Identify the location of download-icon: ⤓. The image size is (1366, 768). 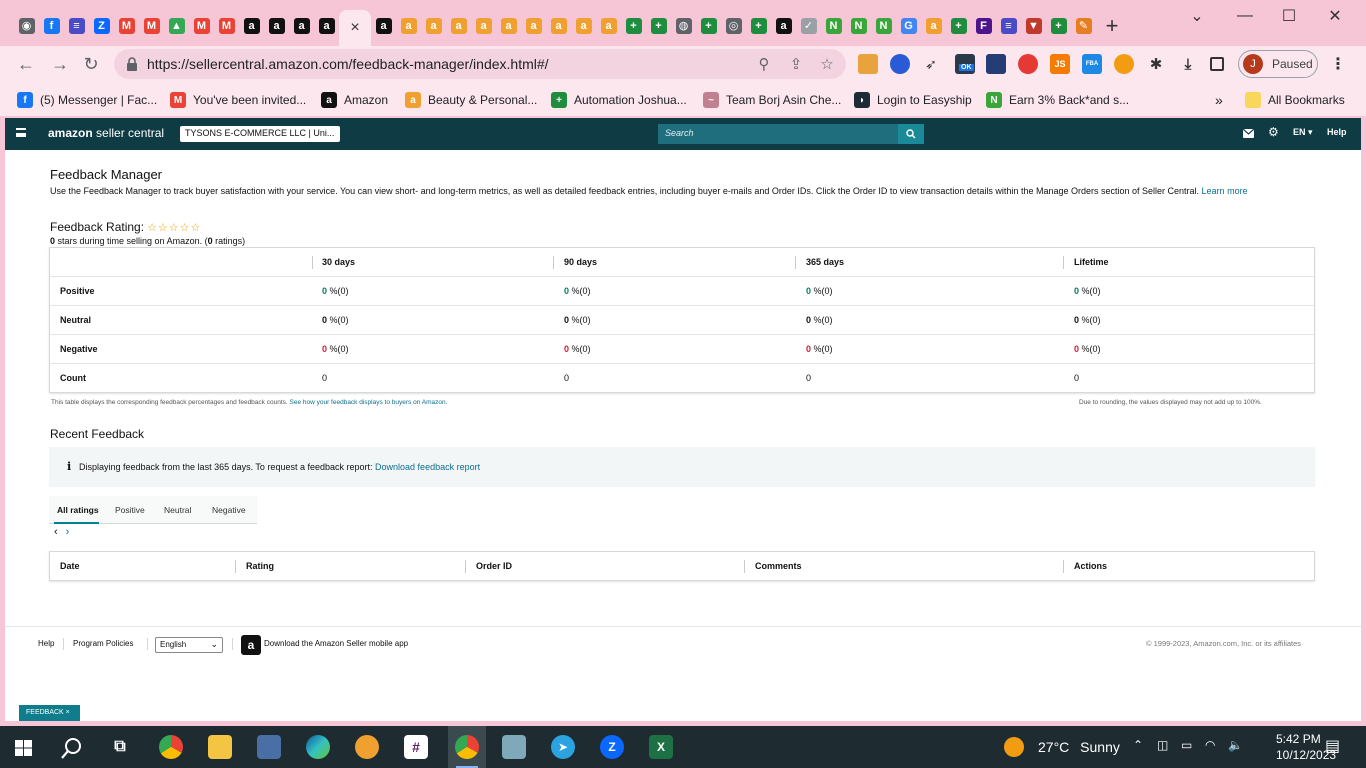
(1188, 64).